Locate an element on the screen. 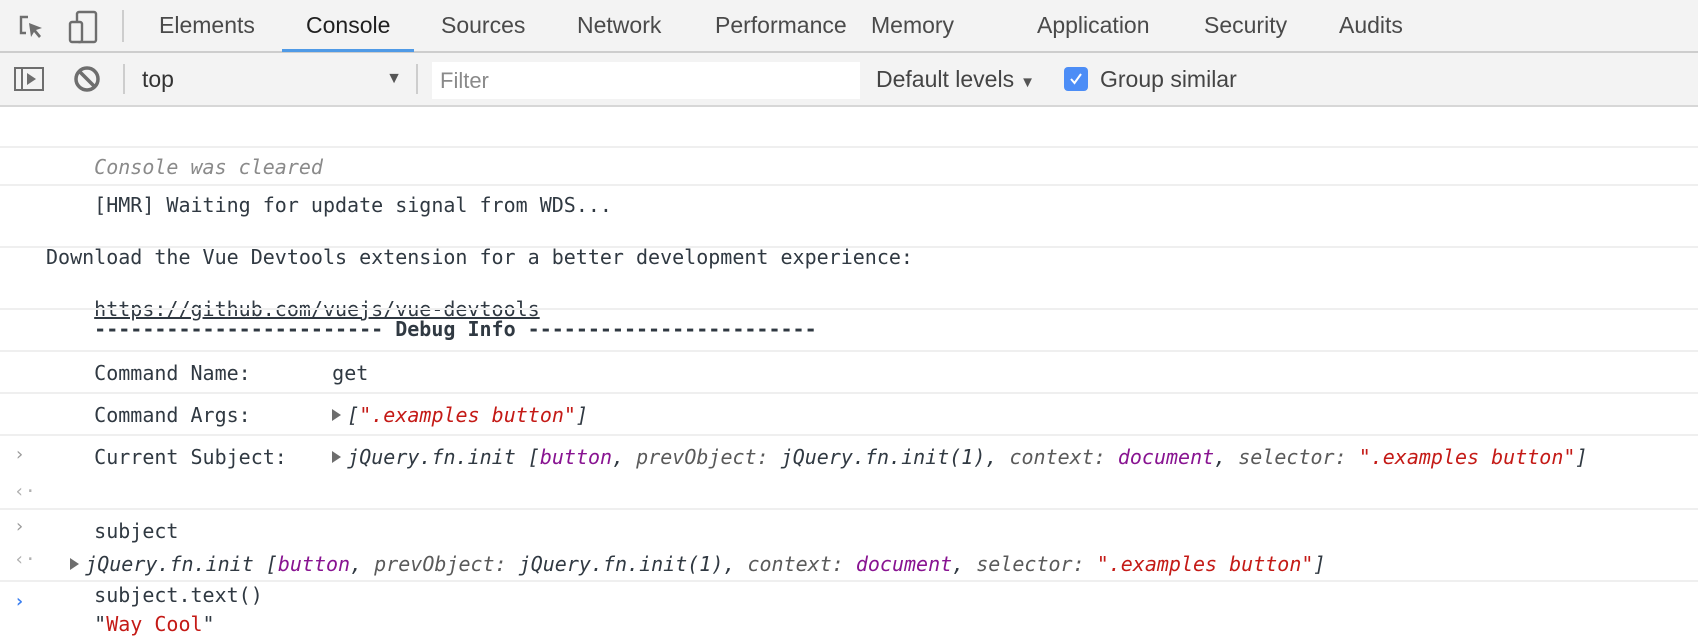  device-toolbar-button is located at coordinates (83, 27).